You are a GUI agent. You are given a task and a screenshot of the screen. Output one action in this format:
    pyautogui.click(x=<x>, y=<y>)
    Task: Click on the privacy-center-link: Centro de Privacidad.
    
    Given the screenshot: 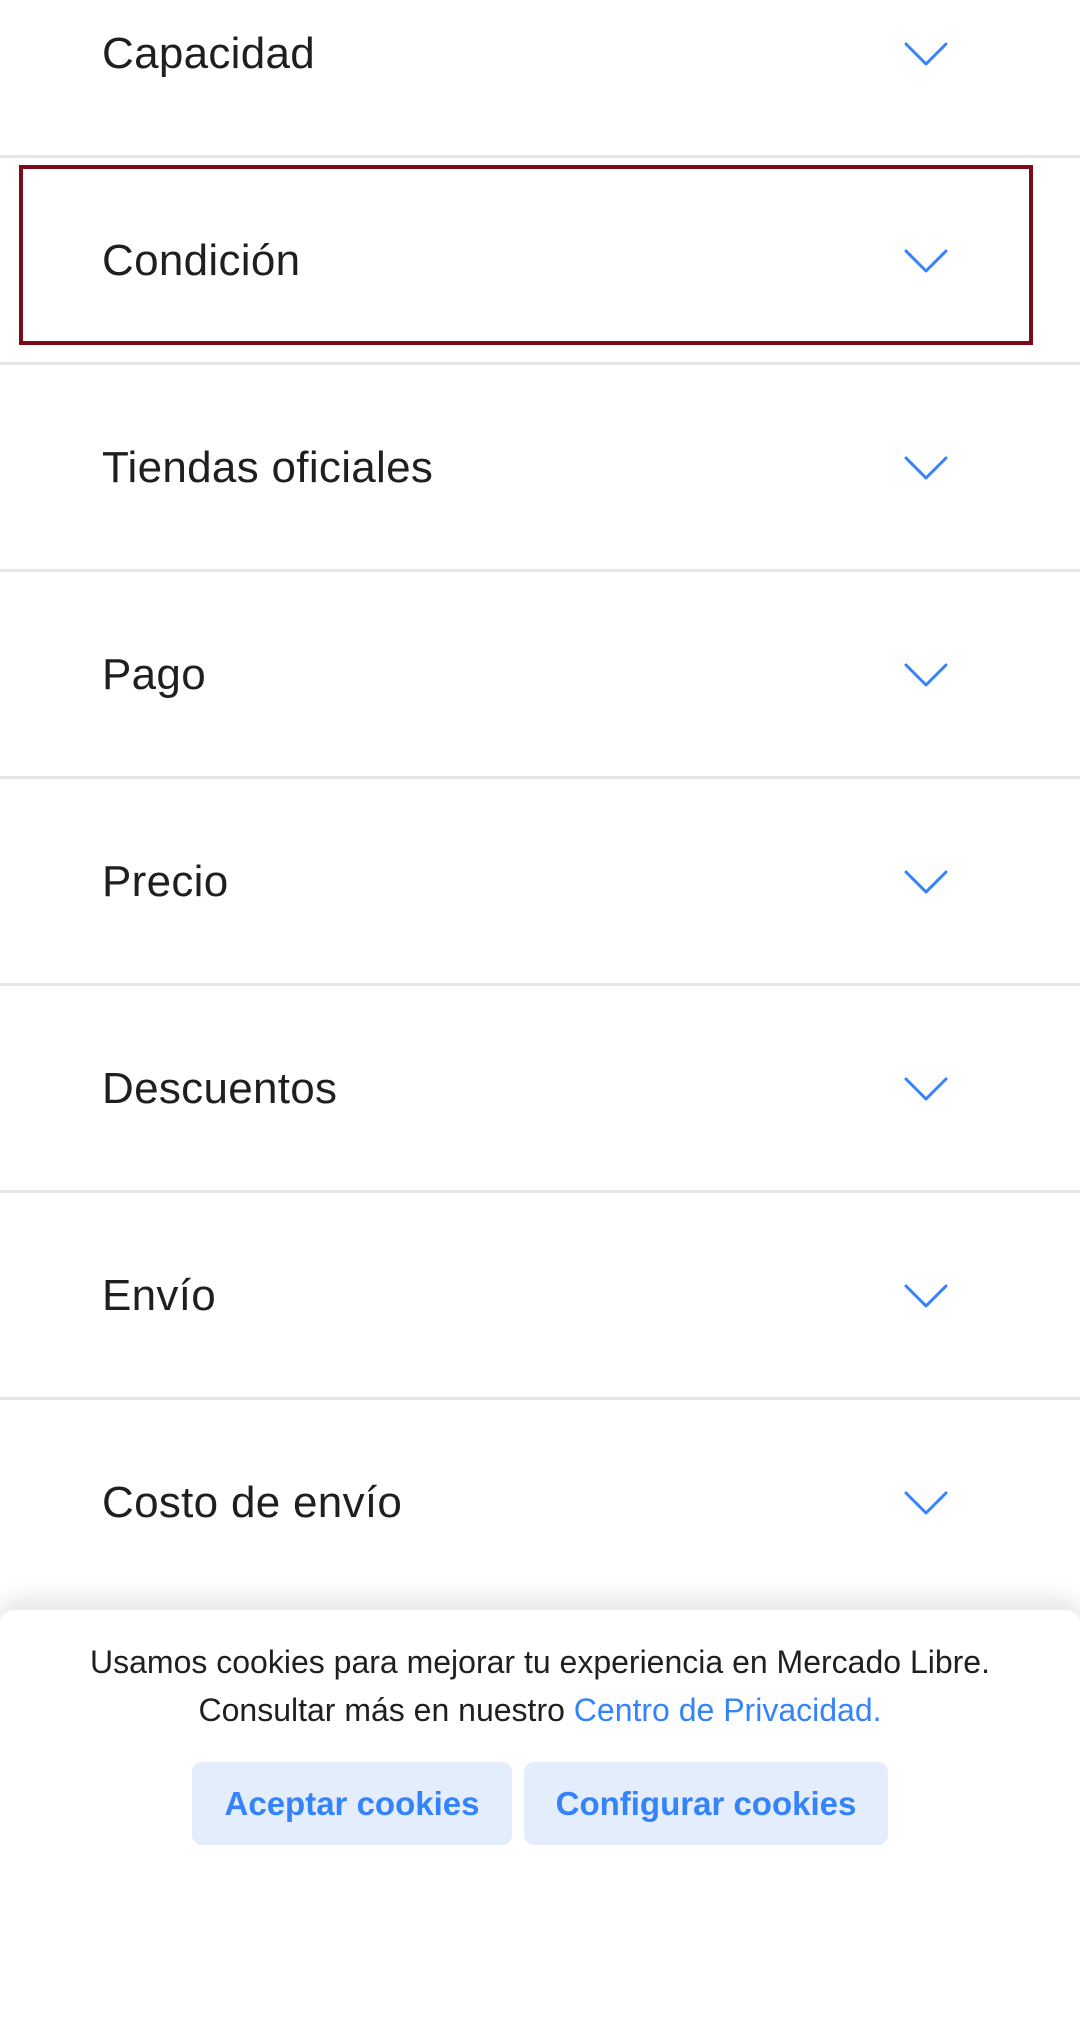 What is the action you would take?
    pyautogui.click(x=728, y=1710)
    